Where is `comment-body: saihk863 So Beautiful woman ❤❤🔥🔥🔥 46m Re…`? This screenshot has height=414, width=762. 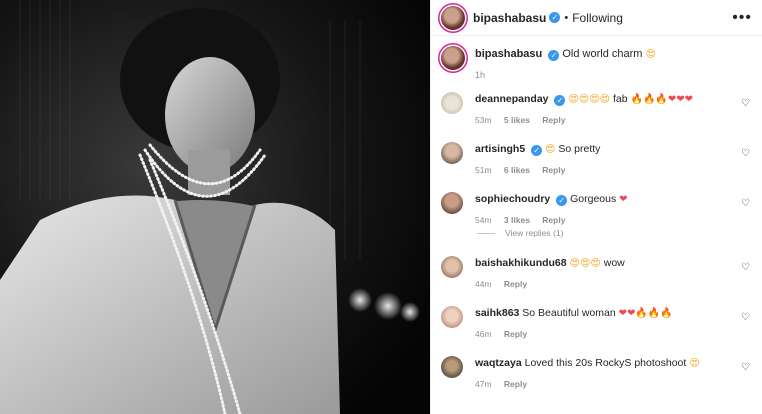 comment-body: saihk863 So Beautiful woman ❤❤🔥🔥🔥 46m Re… is located at coordinates (574, 327).